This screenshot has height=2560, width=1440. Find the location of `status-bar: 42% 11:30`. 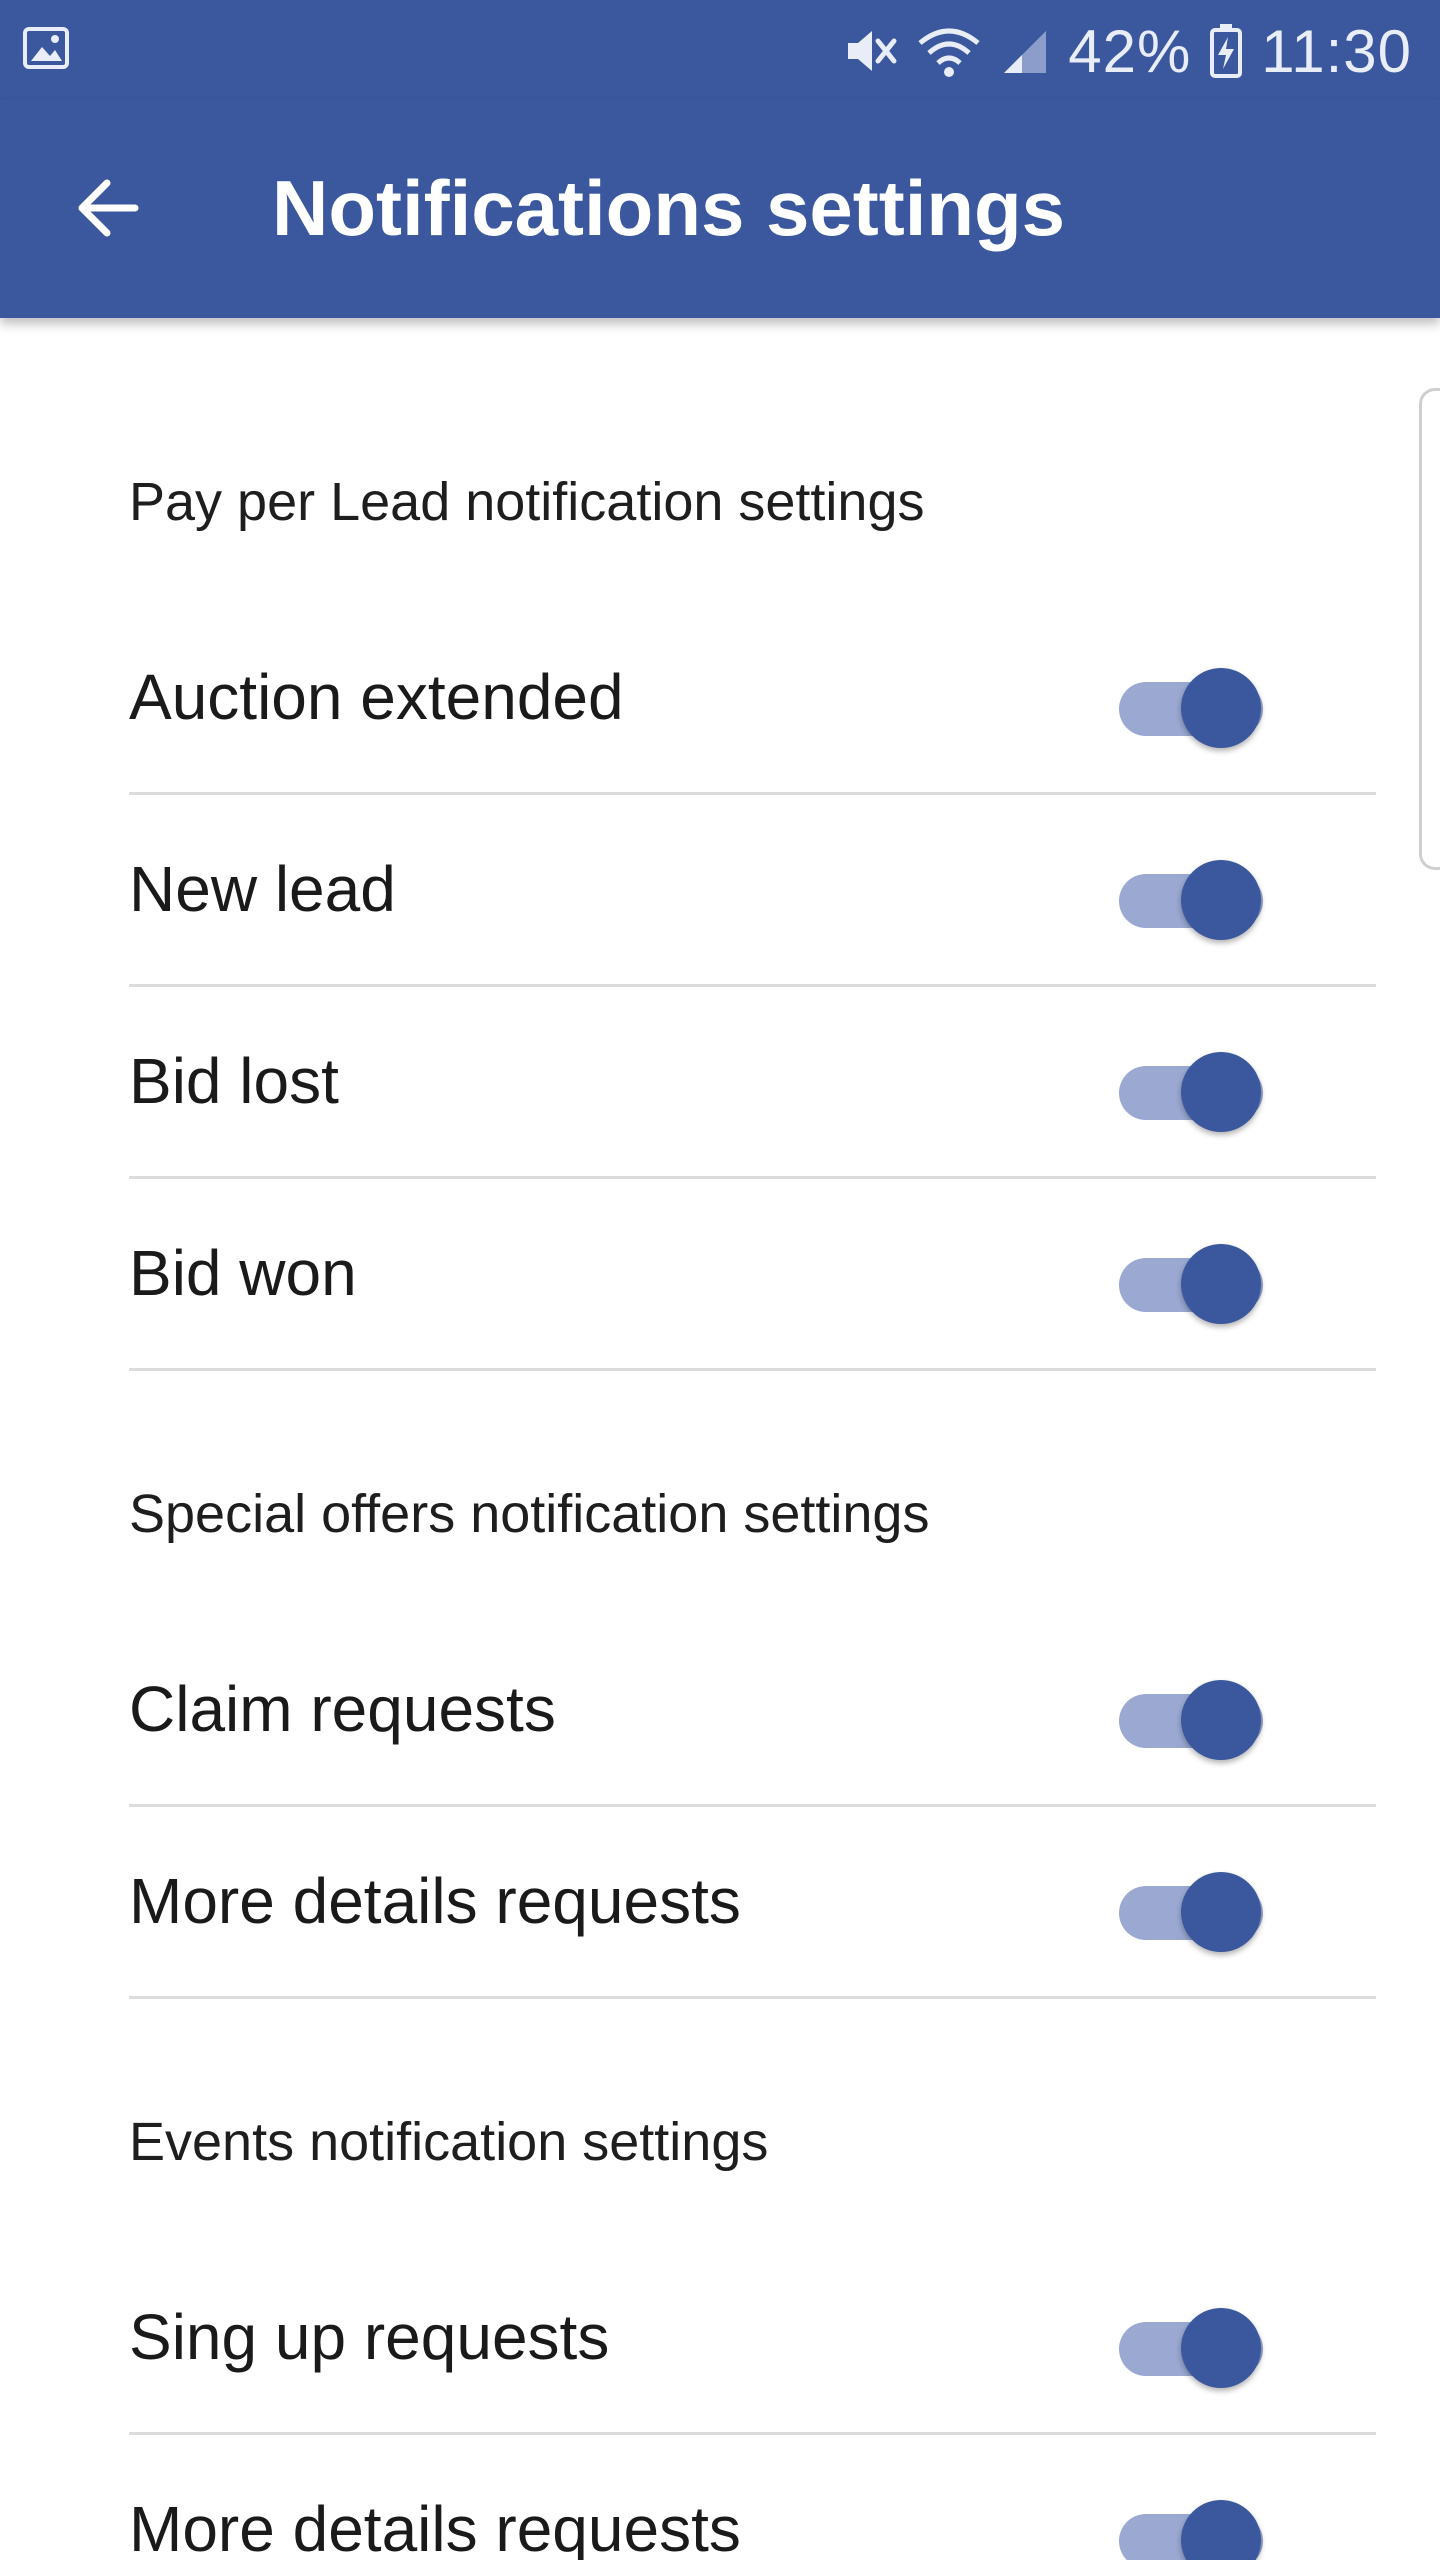

status-bar: 42% 11:30 is located at coordinates (720, 50).